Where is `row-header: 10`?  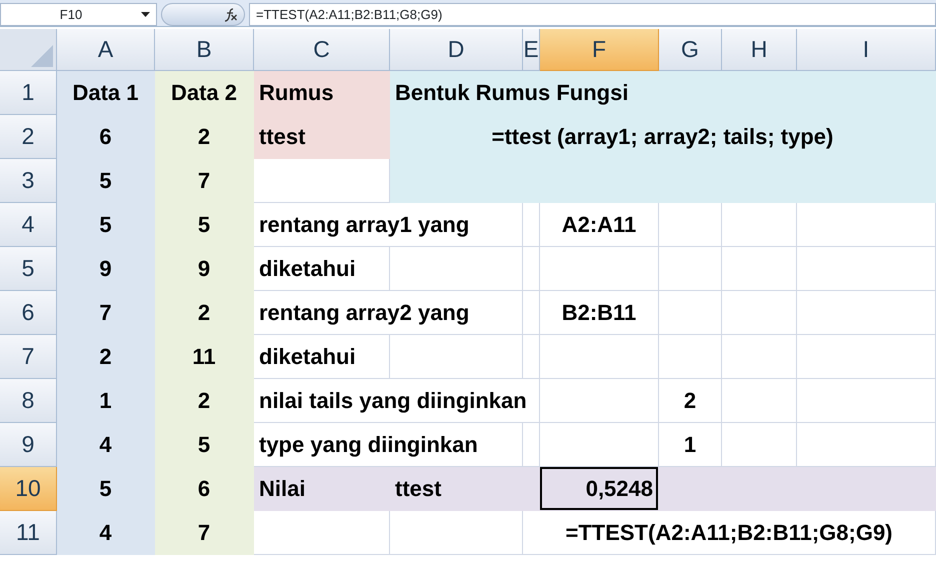
row-header: 10 is located at coordinates (28, 489).